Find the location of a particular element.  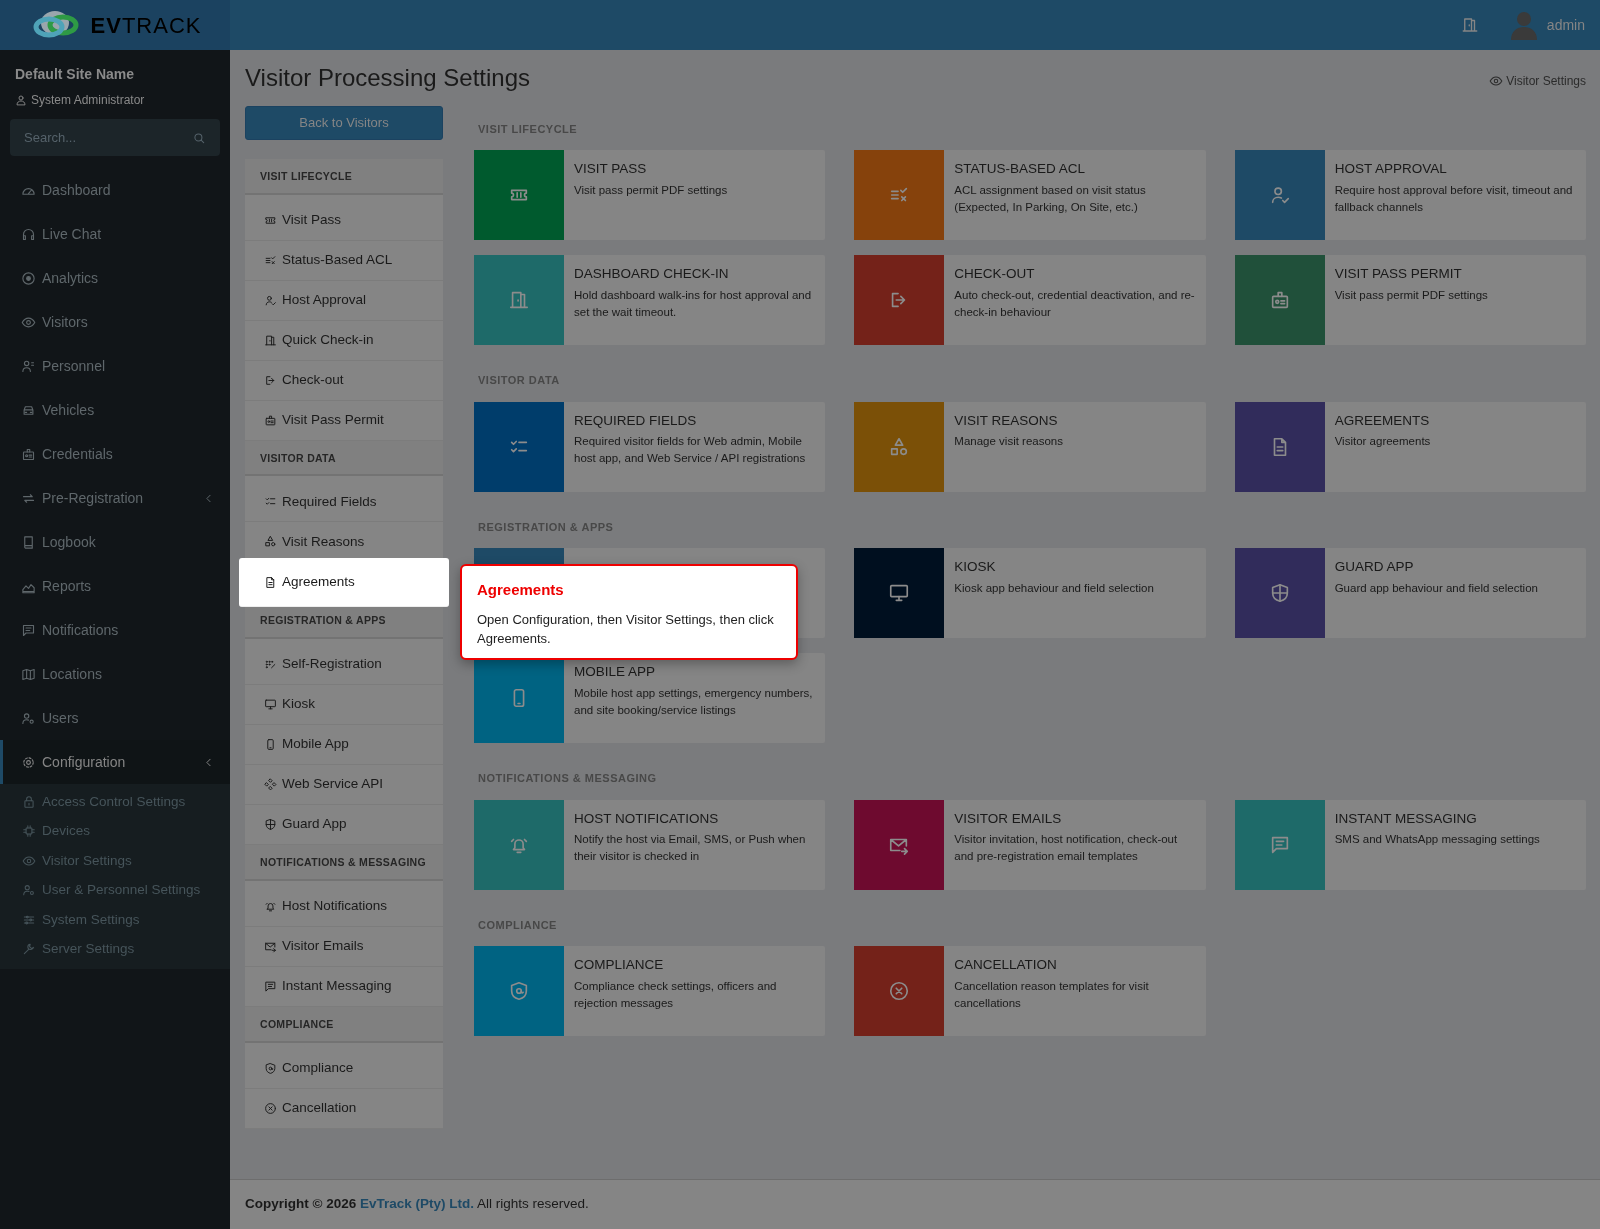

settings-tile: VISIT PASS Visit pass permit PDF settings is located at coordinates (650, 195).